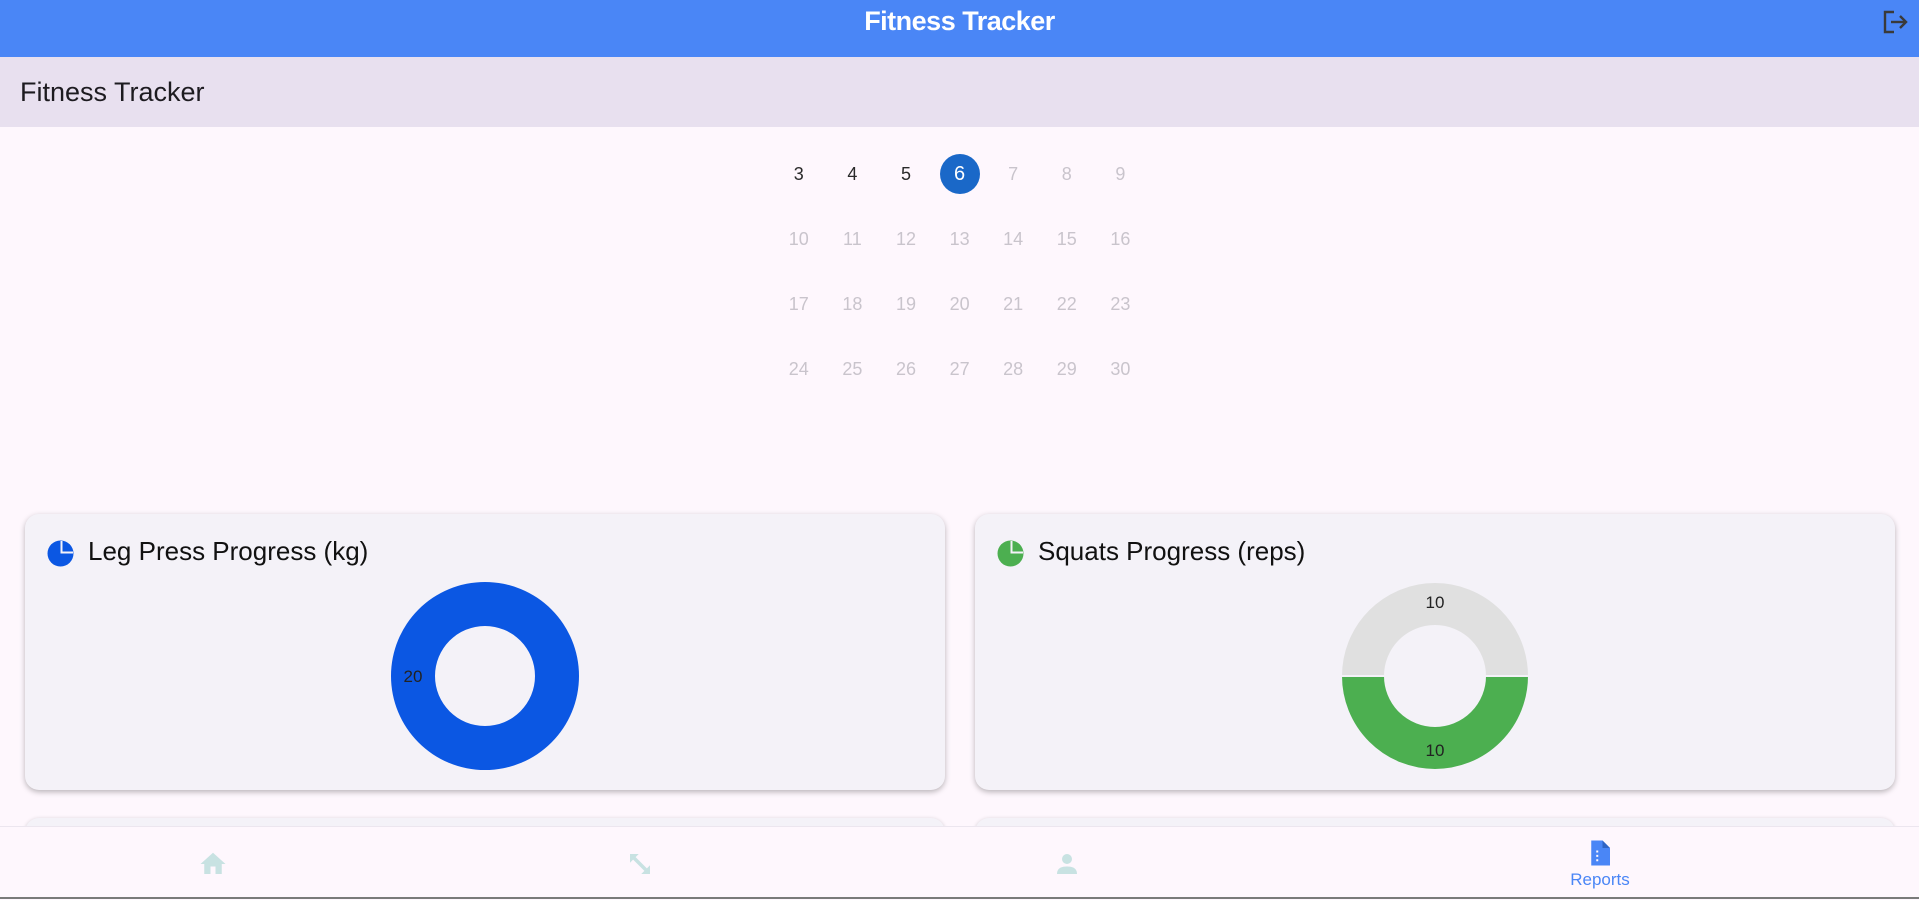 The width and height of the screenshot is (1919, 900). What do you see at coordinates (959, 862) in the screenshot?
I see `bottom-navigation: Reports` at bounding box center [959, 862].